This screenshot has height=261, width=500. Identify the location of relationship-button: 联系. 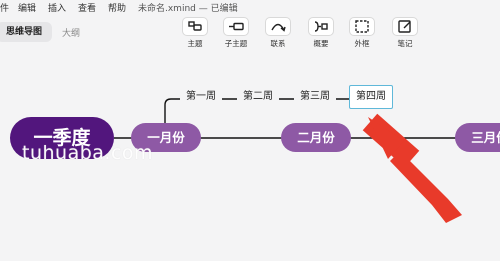
(278, 35).